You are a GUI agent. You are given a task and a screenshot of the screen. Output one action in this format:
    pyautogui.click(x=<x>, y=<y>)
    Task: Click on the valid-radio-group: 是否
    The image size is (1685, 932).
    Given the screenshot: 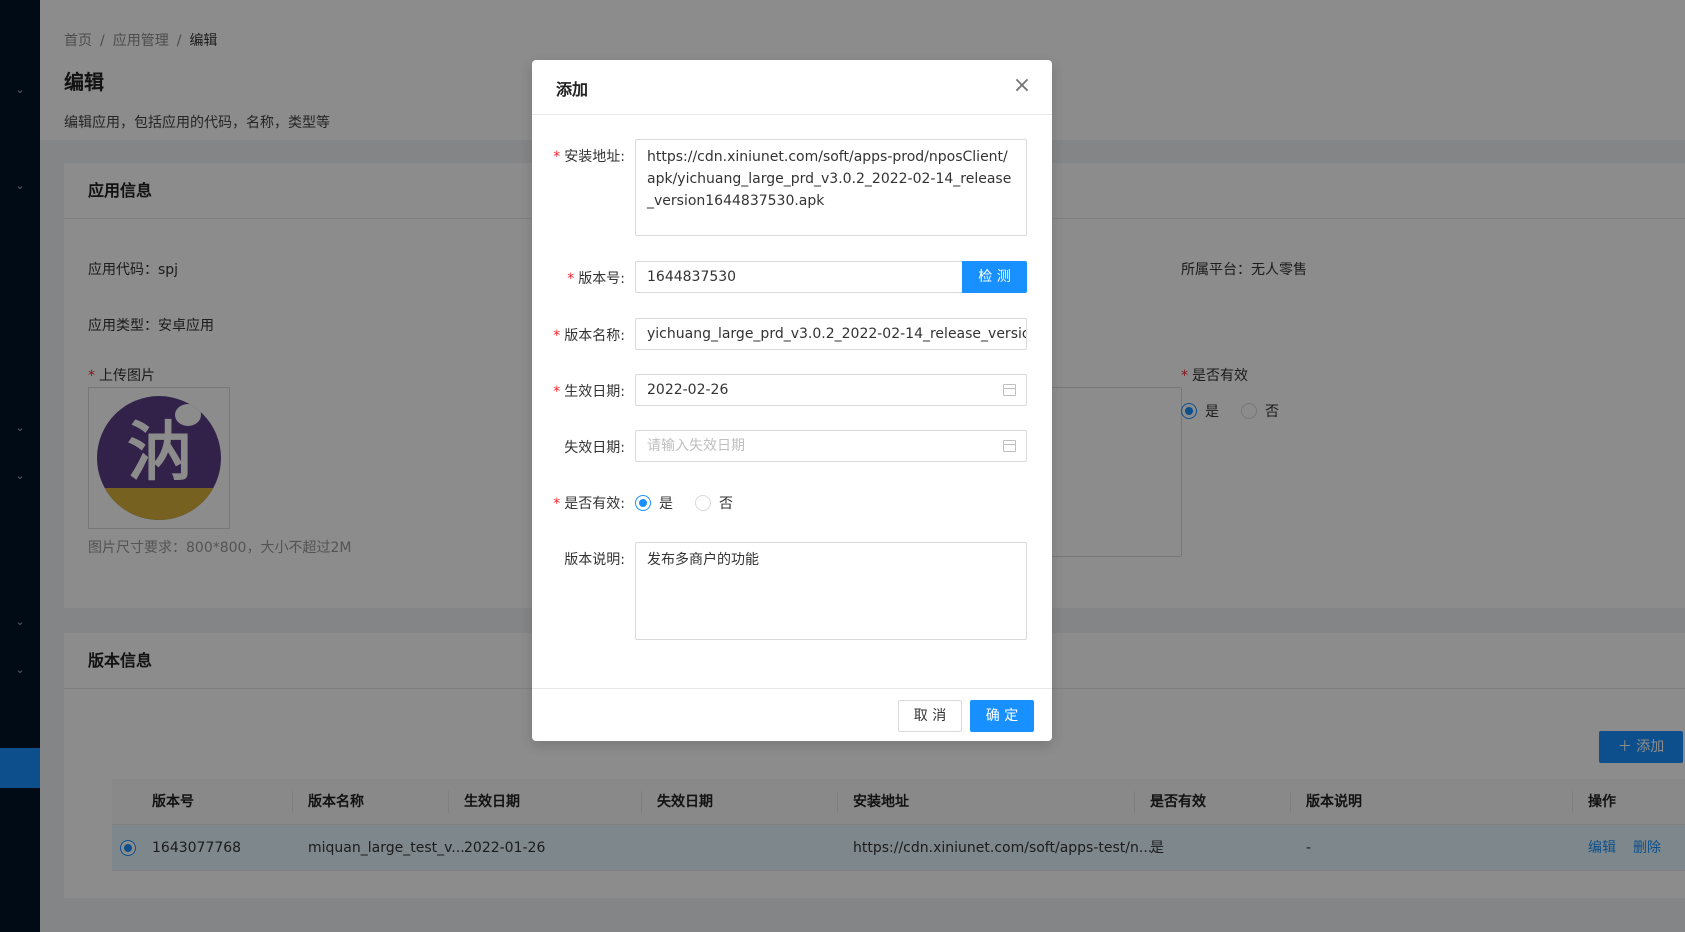 What is the action you would take?
    pyautogui.click(x=695, y=503)
    